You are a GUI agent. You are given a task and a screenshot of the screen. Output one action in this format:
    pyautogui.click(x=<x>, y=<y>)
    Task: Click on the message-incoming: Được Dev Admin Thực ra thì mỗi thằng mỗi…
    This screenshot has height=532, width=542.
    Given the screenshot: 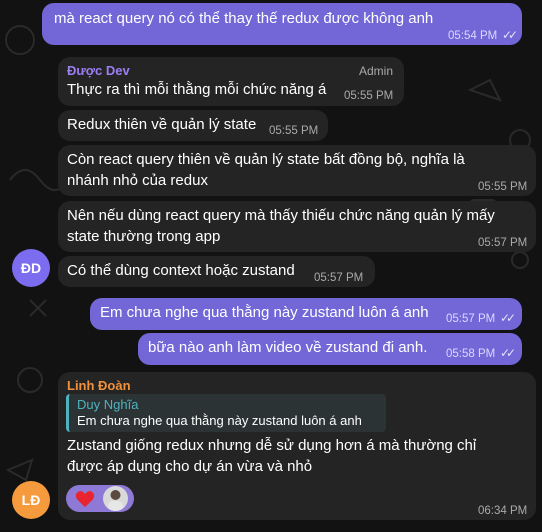 What is the action you would take?
    pyautogui.click(x=231, y=81)
    